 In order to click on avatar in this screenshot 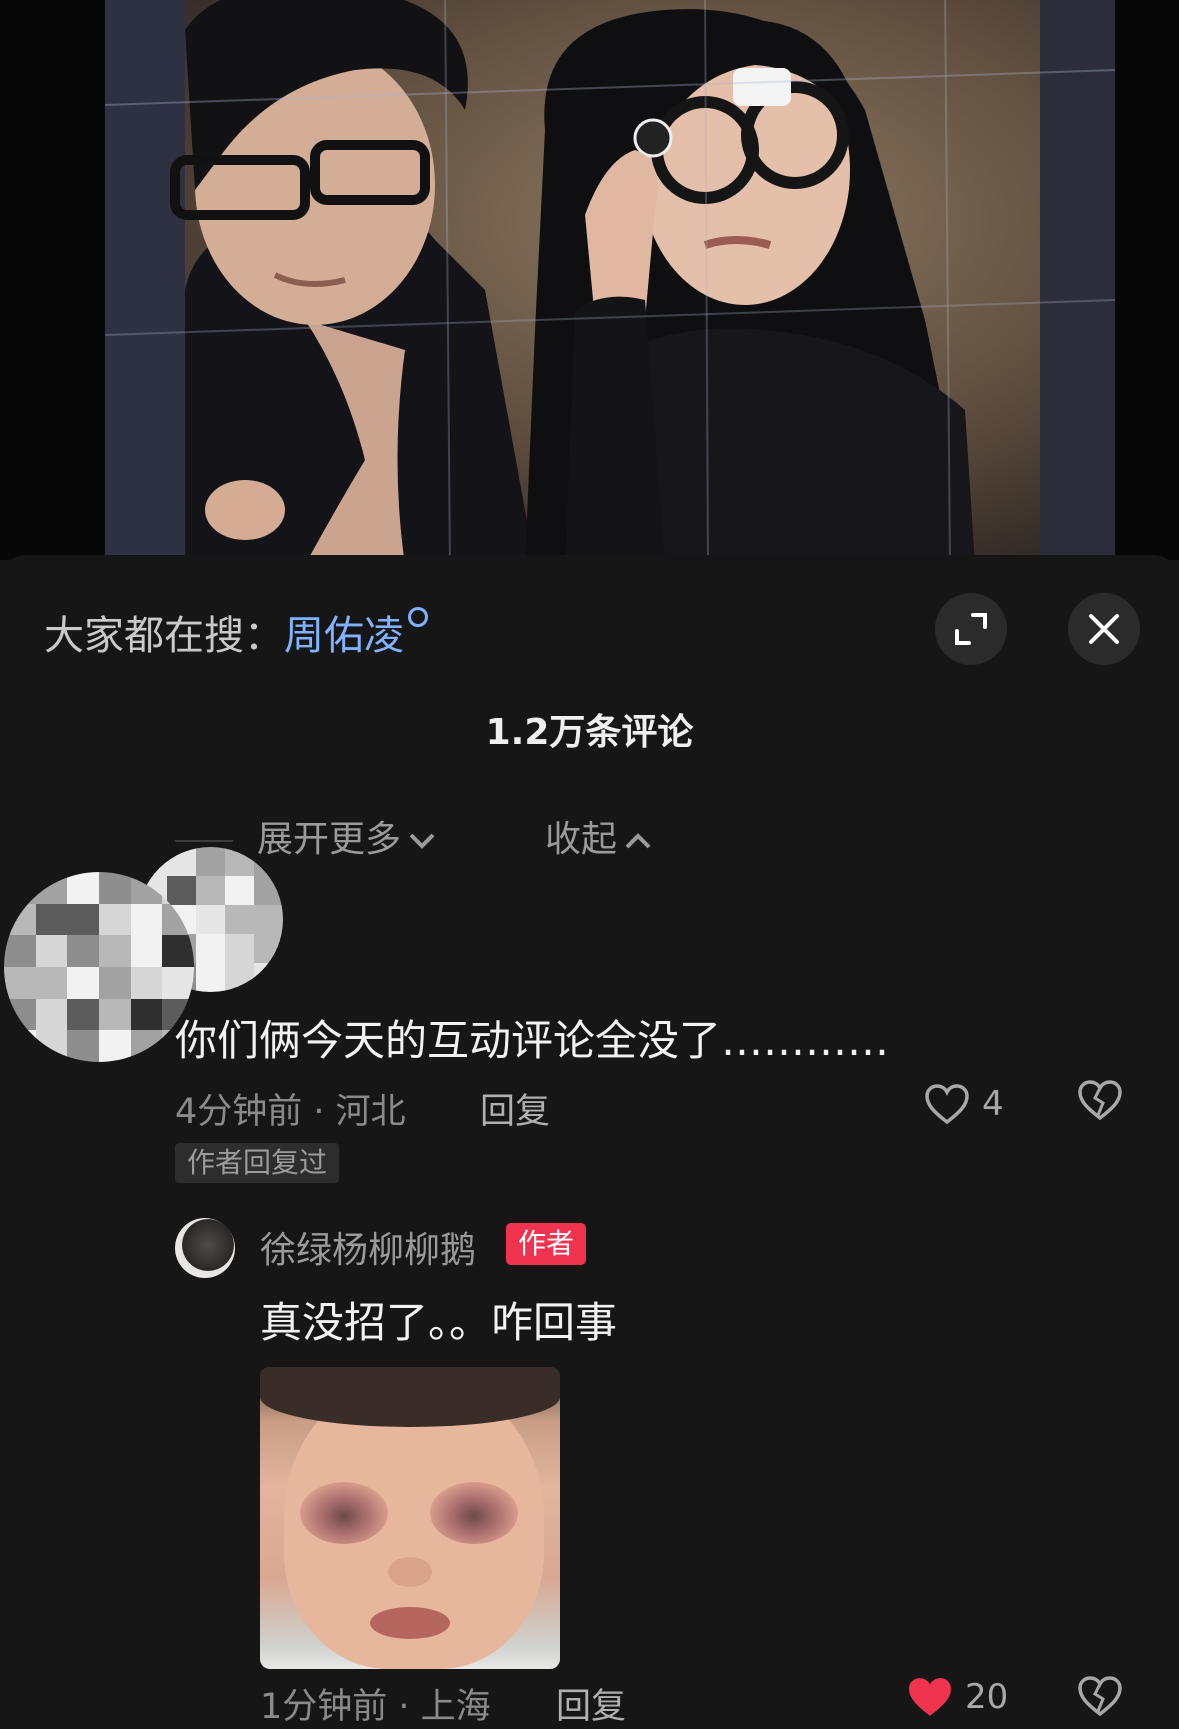, I will do `click(99, 967)`.